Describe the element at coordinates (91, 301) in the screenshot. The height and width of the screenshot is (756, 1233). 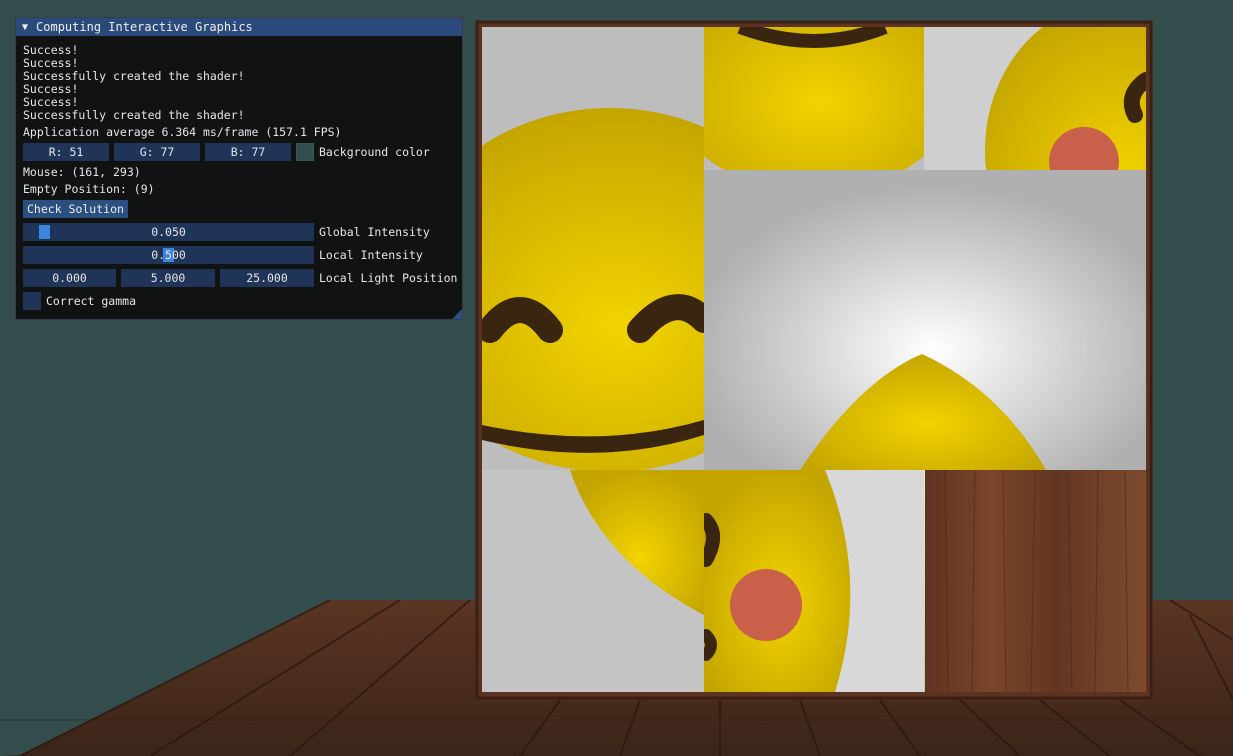
I see `correct-gamma-label: Correct gamma` at that location.